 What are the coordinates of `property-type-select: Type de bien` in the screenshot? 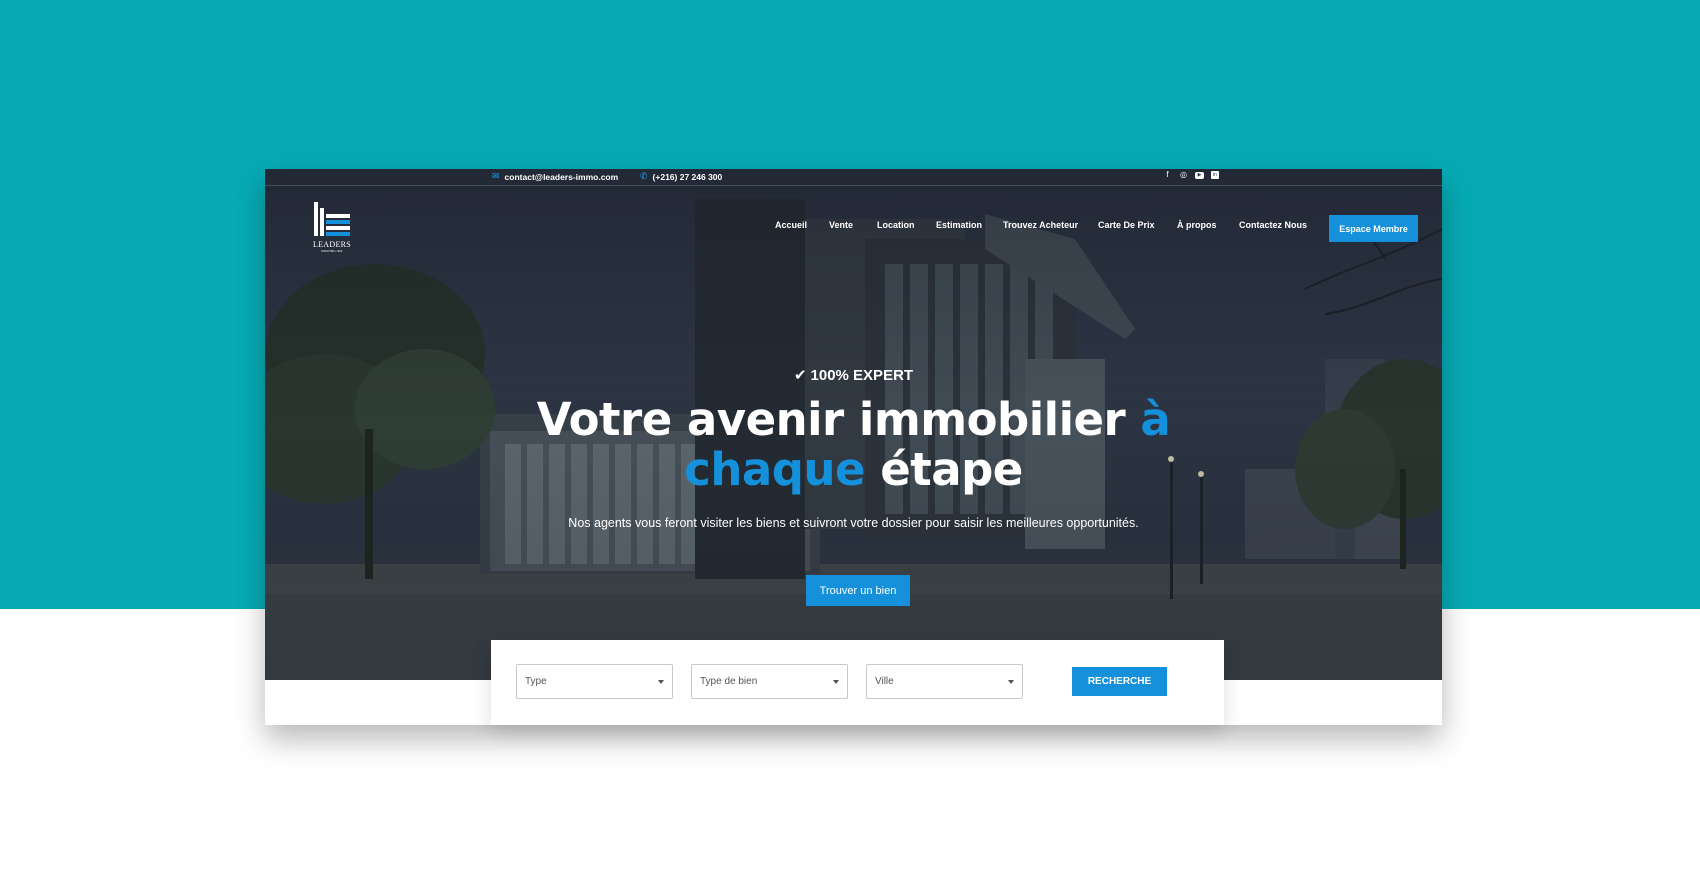 It's located at (769, 681).